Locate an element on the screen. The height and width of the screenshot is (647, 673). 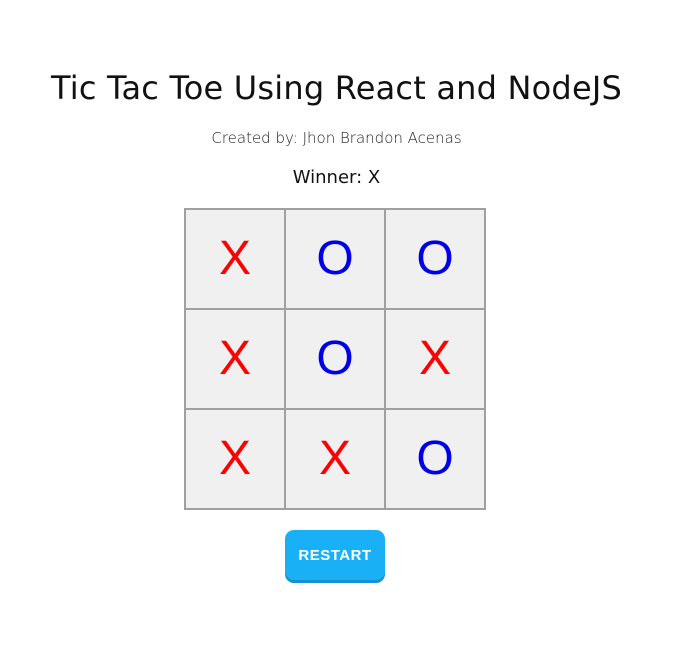
board-cell-7: X is located at coordinates (236, 460).